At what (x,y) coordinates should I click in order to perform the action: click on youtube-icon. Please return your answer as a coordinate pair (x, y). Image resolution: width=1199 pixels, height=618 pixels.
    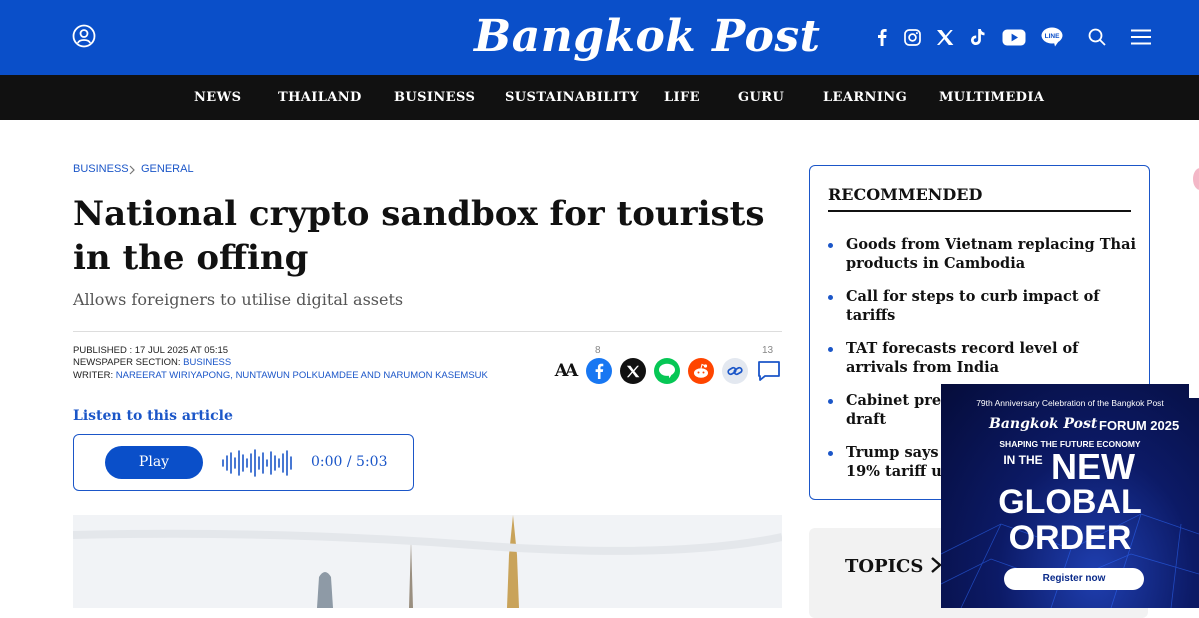
    Looking at the image, I should click on (1014, 37).